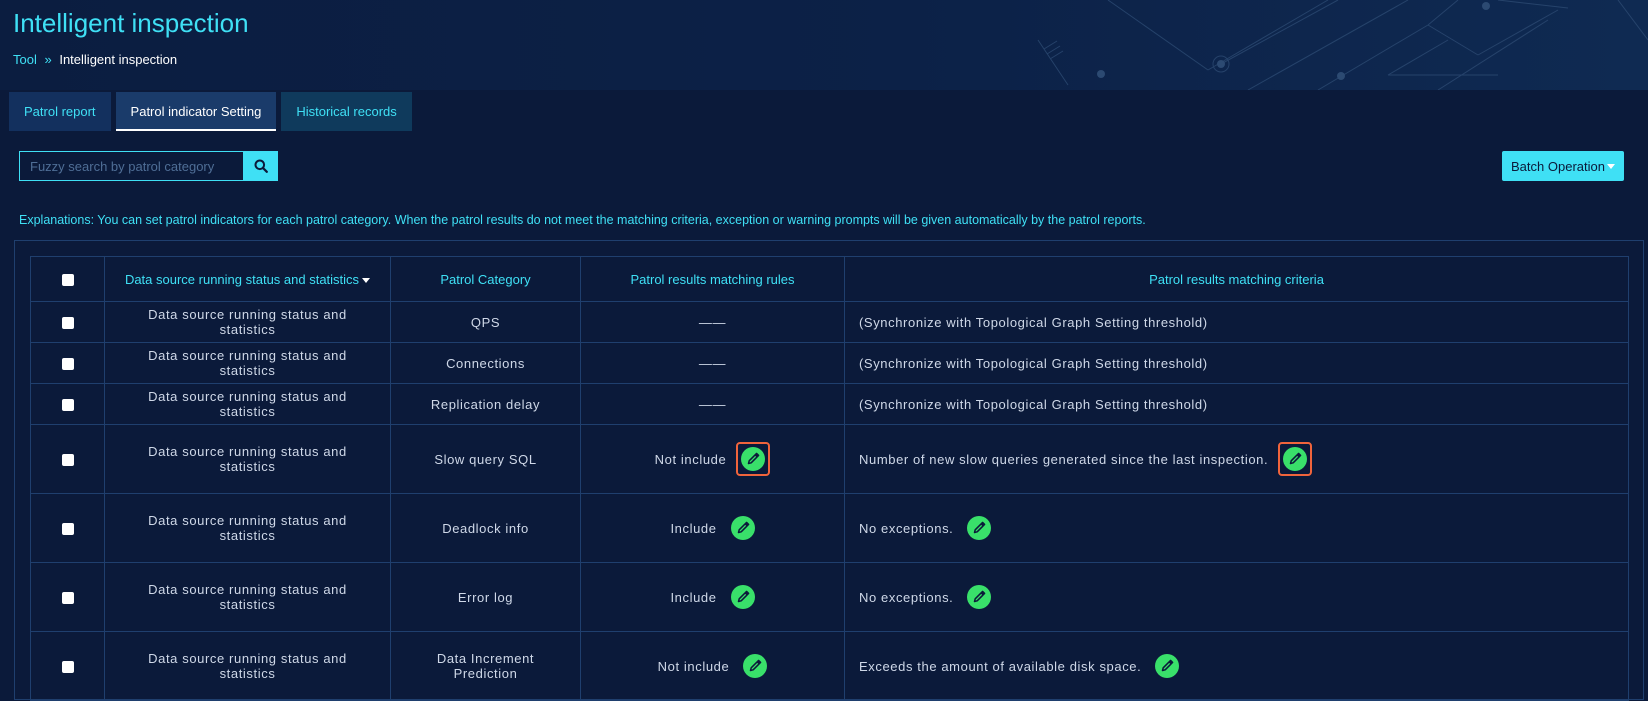  What do you see at coordinates (346, 111) in the screenshot?
I see `tab-historical-records: Historical records` at bounding box center [346, 111].